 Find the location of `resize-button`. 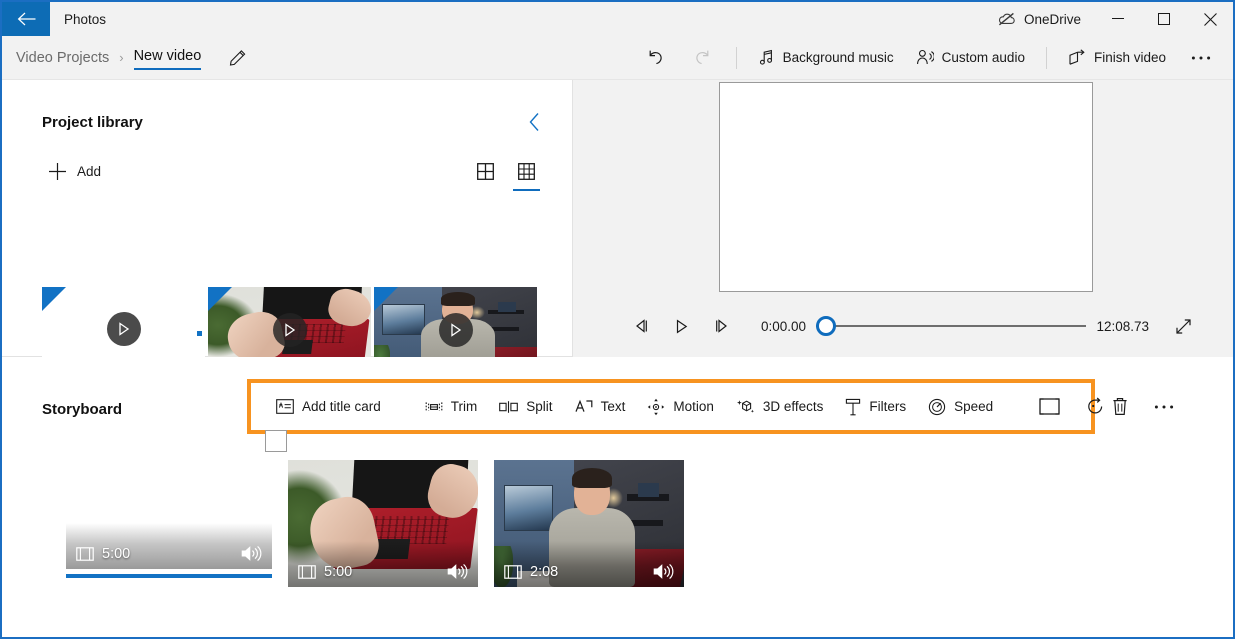

resize-button is located at coordinates (1049, 407).